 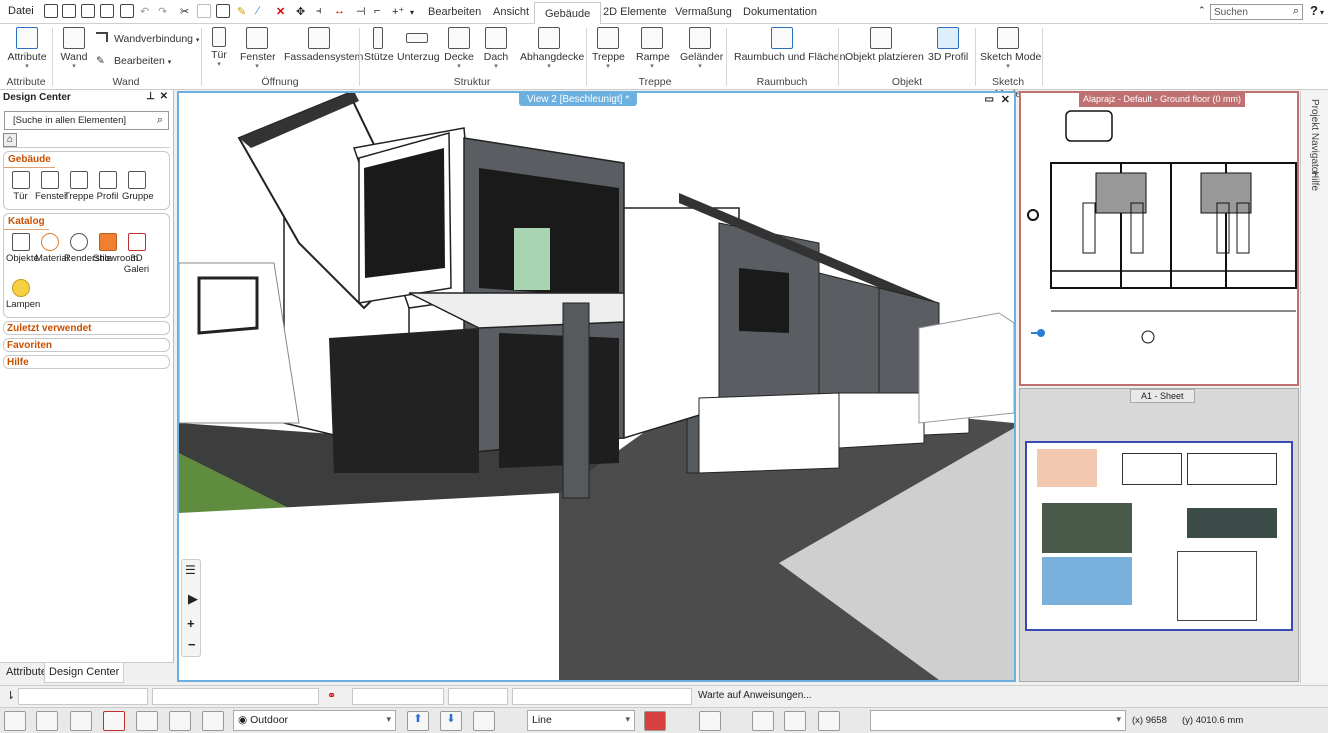 I want to click on relative-coords-icon, so click(x=795, y=721).